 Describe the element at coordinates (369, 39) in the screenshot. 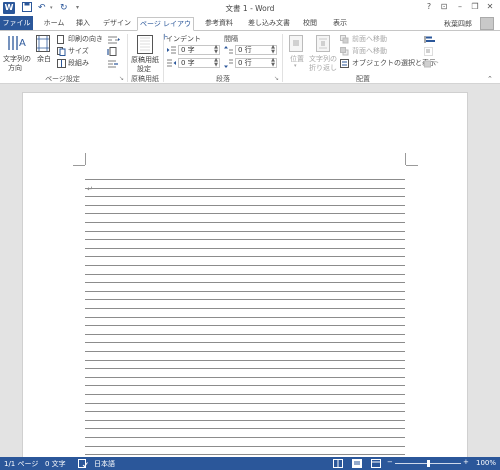

I see `bring-forward-label: 前面へ移動` at that location.